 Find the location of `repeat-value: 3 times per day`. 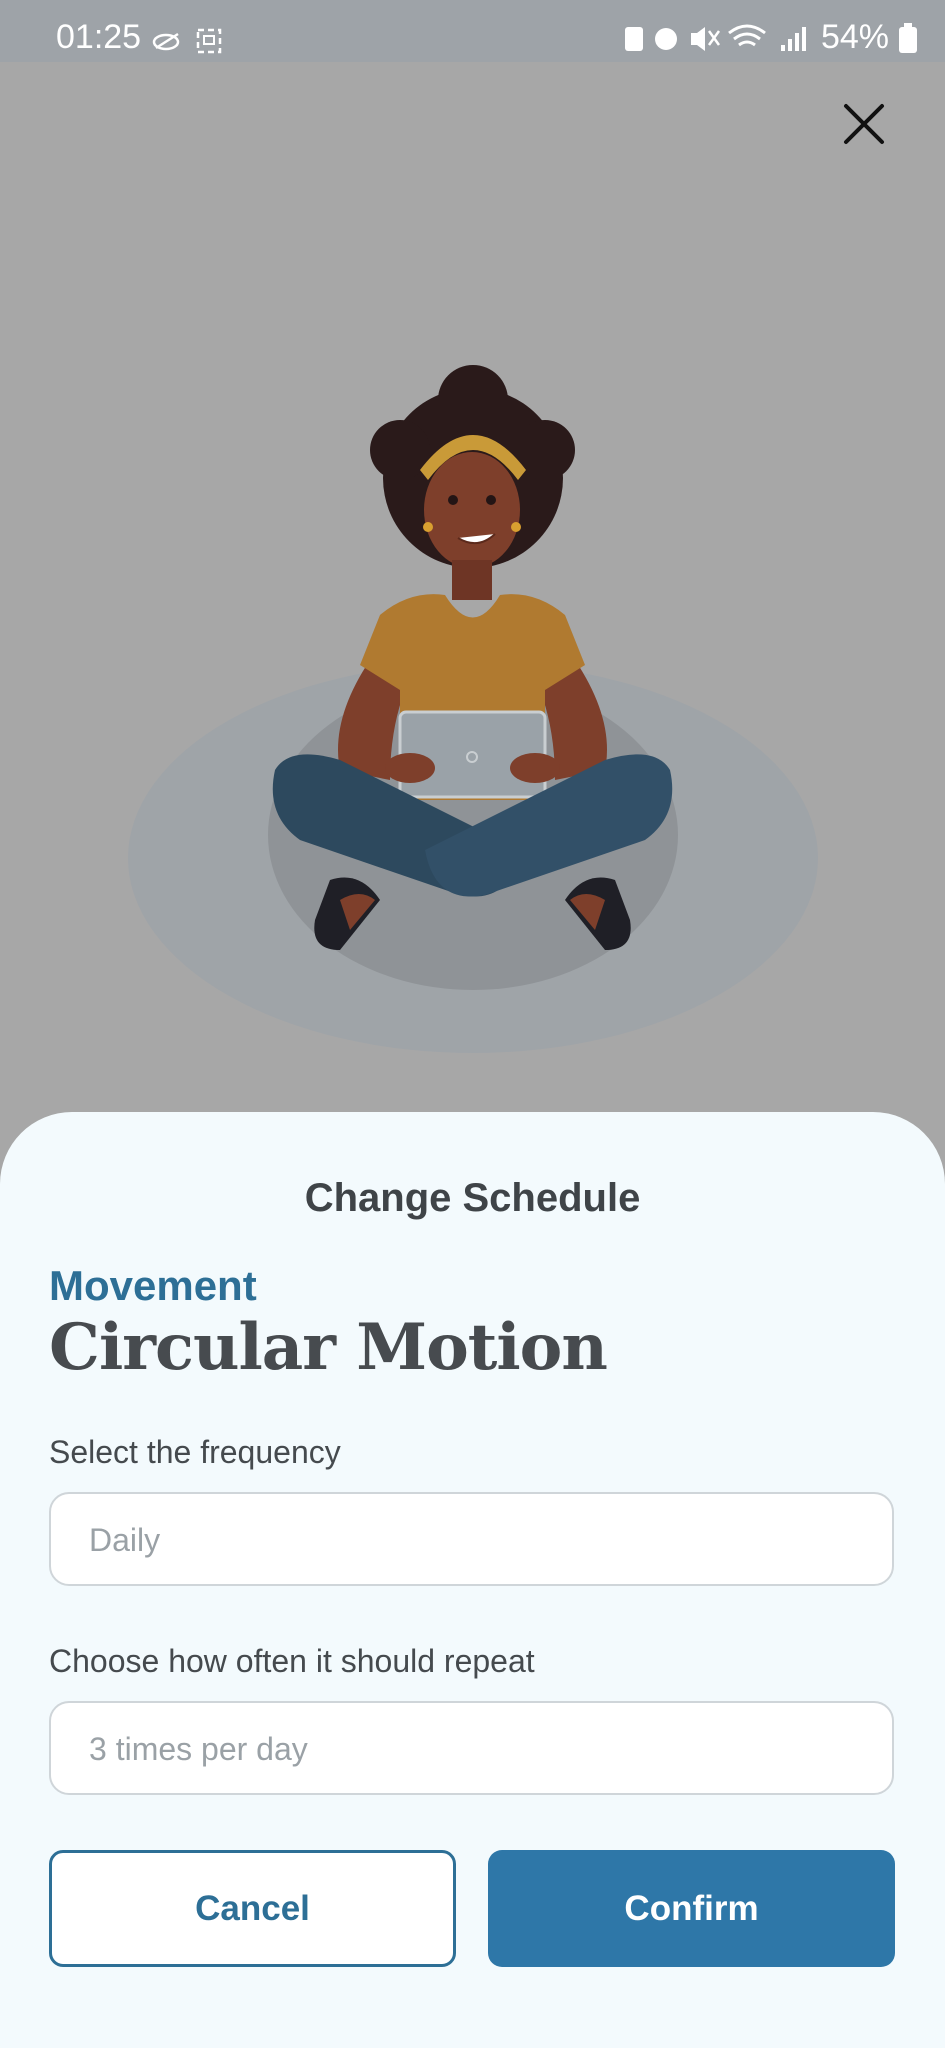

repeat-value: 3 times per day is located at coordinates (198, 1749).